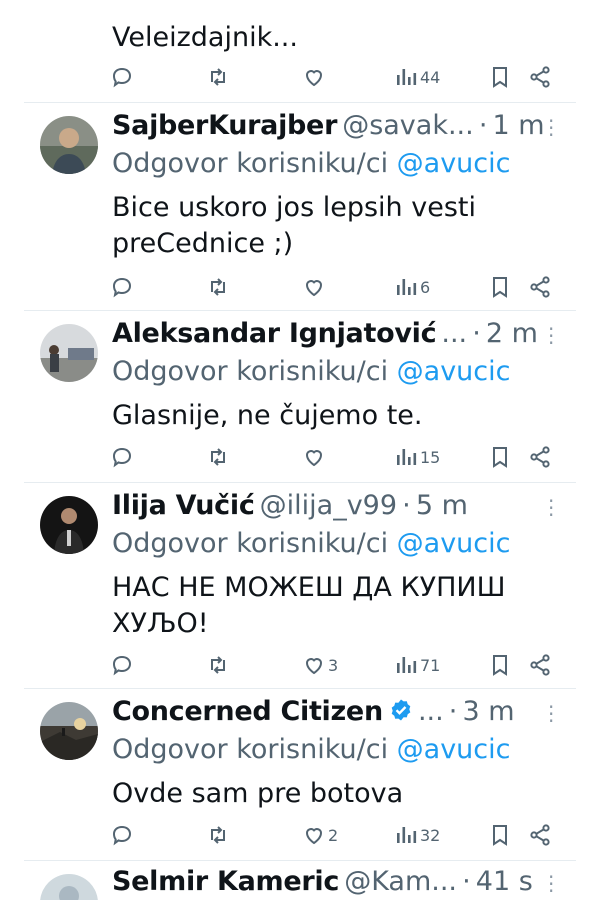 This screenshot has width=600, height=900. Describe the element at coordinates (328, 505) in the screenshot. I see `handle: @ilija_v99` at that location.